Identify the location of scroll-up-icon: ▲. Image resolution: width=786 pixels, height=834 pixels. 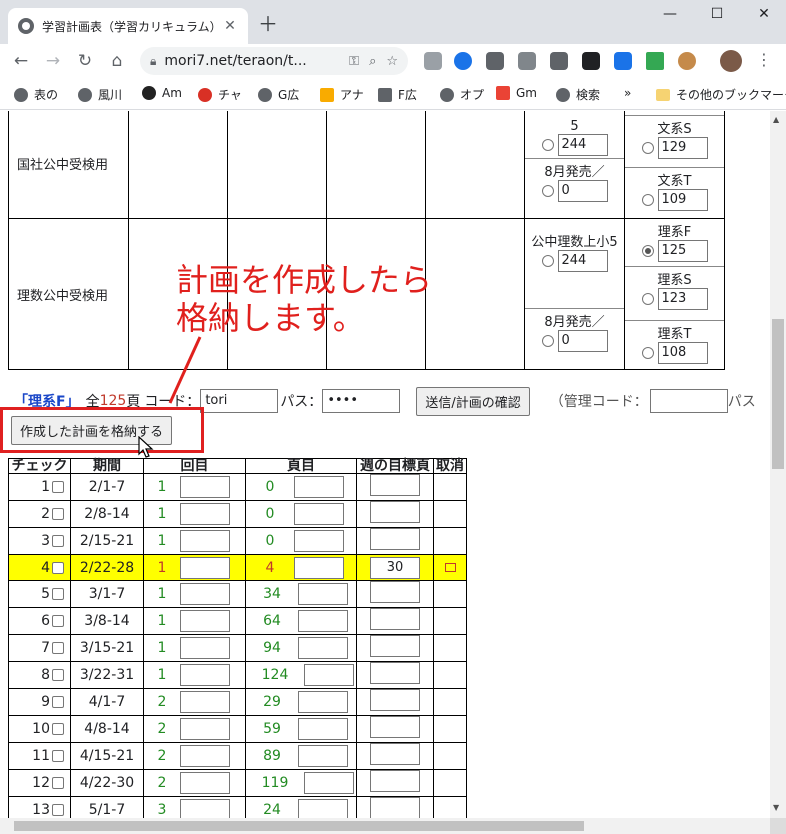
(776, 119).